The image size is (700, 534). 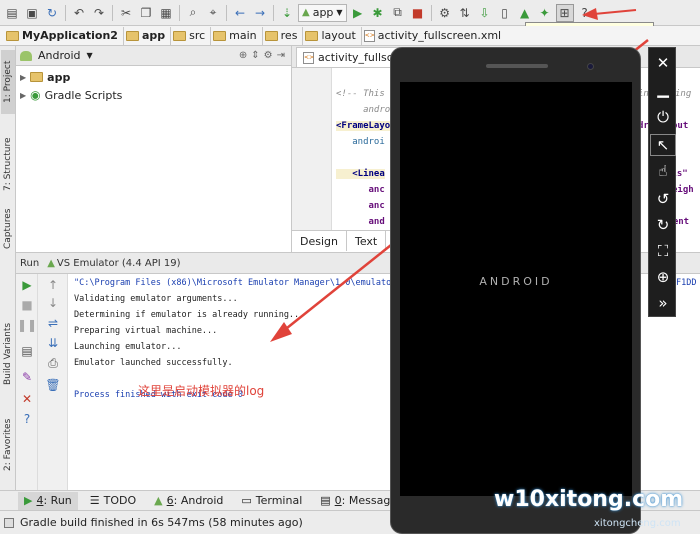 What do you see at coordinates (589, 499) in the screenshot?
I see `watermark: w10xitong.com` at bounding box center [589, 499].